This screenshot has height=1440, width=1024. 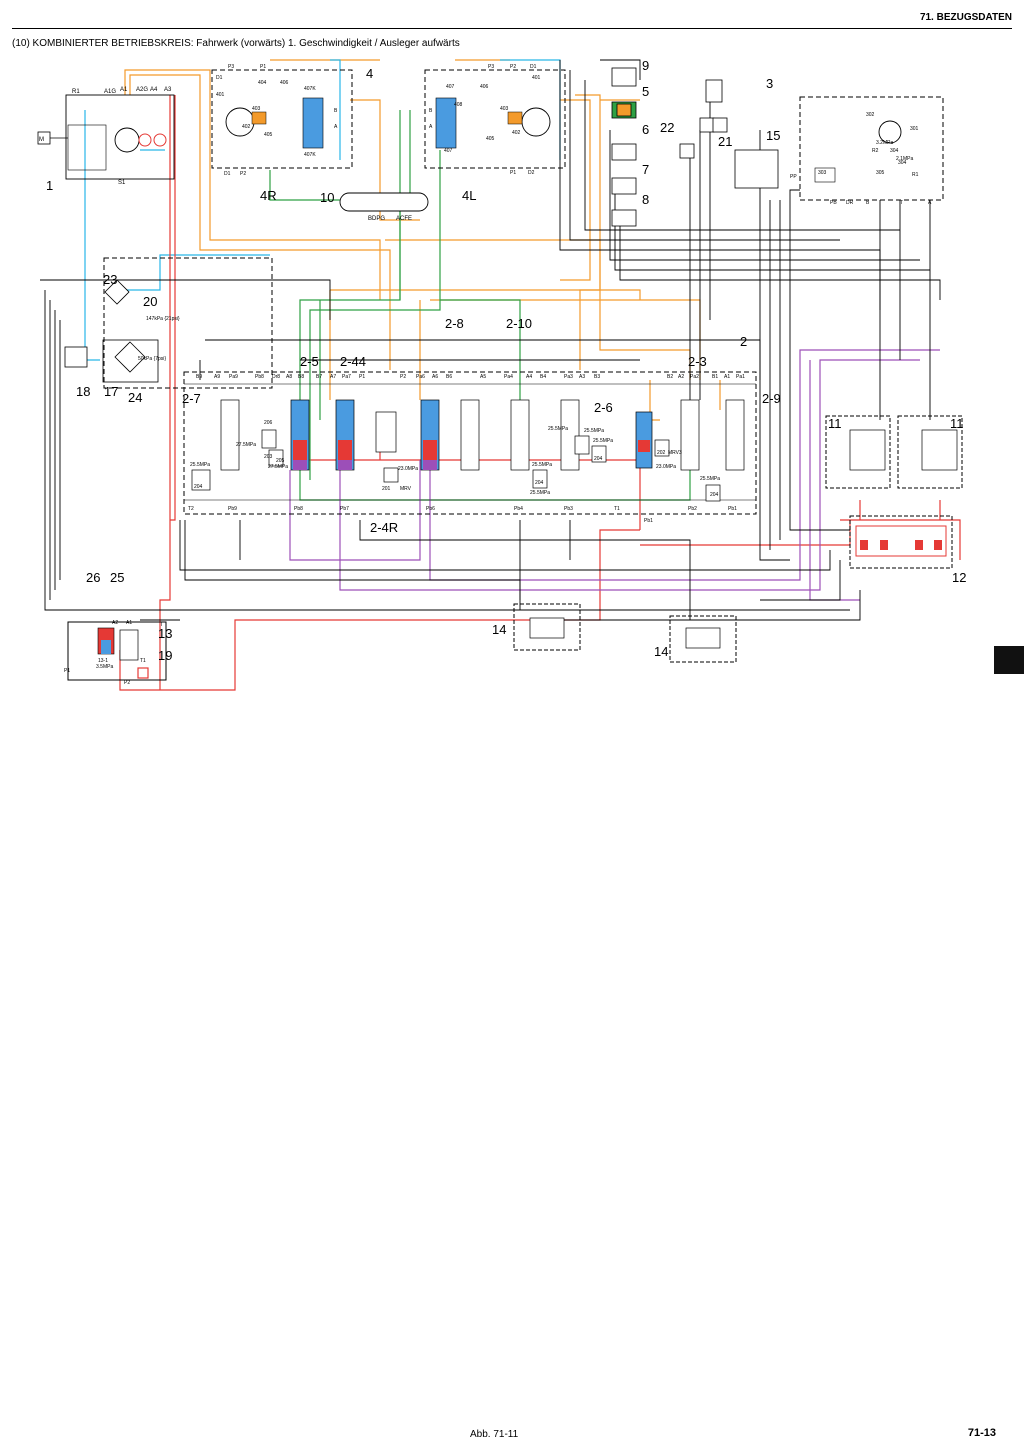 I want to click on callout-13: 13, so click(x=165, y=633).